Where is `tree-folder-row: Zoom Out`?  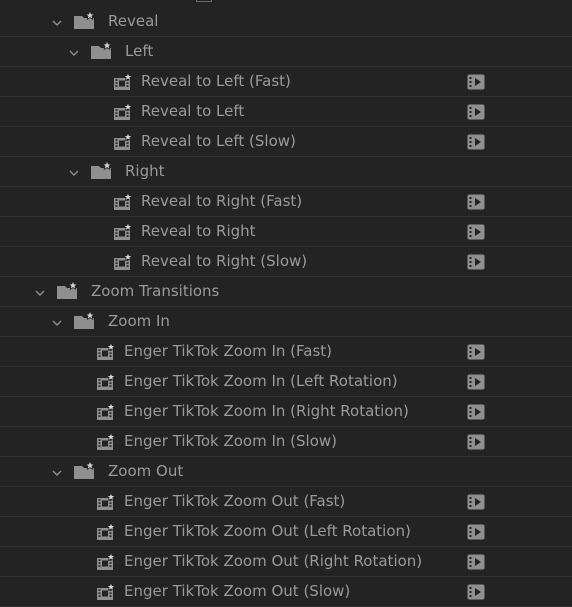 tree-folder-row: Zoom Out is located at coordinates (286, 472).